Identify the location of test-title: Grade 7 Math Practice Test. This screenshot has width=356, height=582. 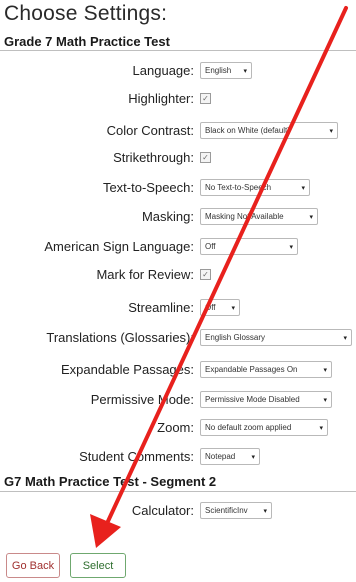
(87, 41).